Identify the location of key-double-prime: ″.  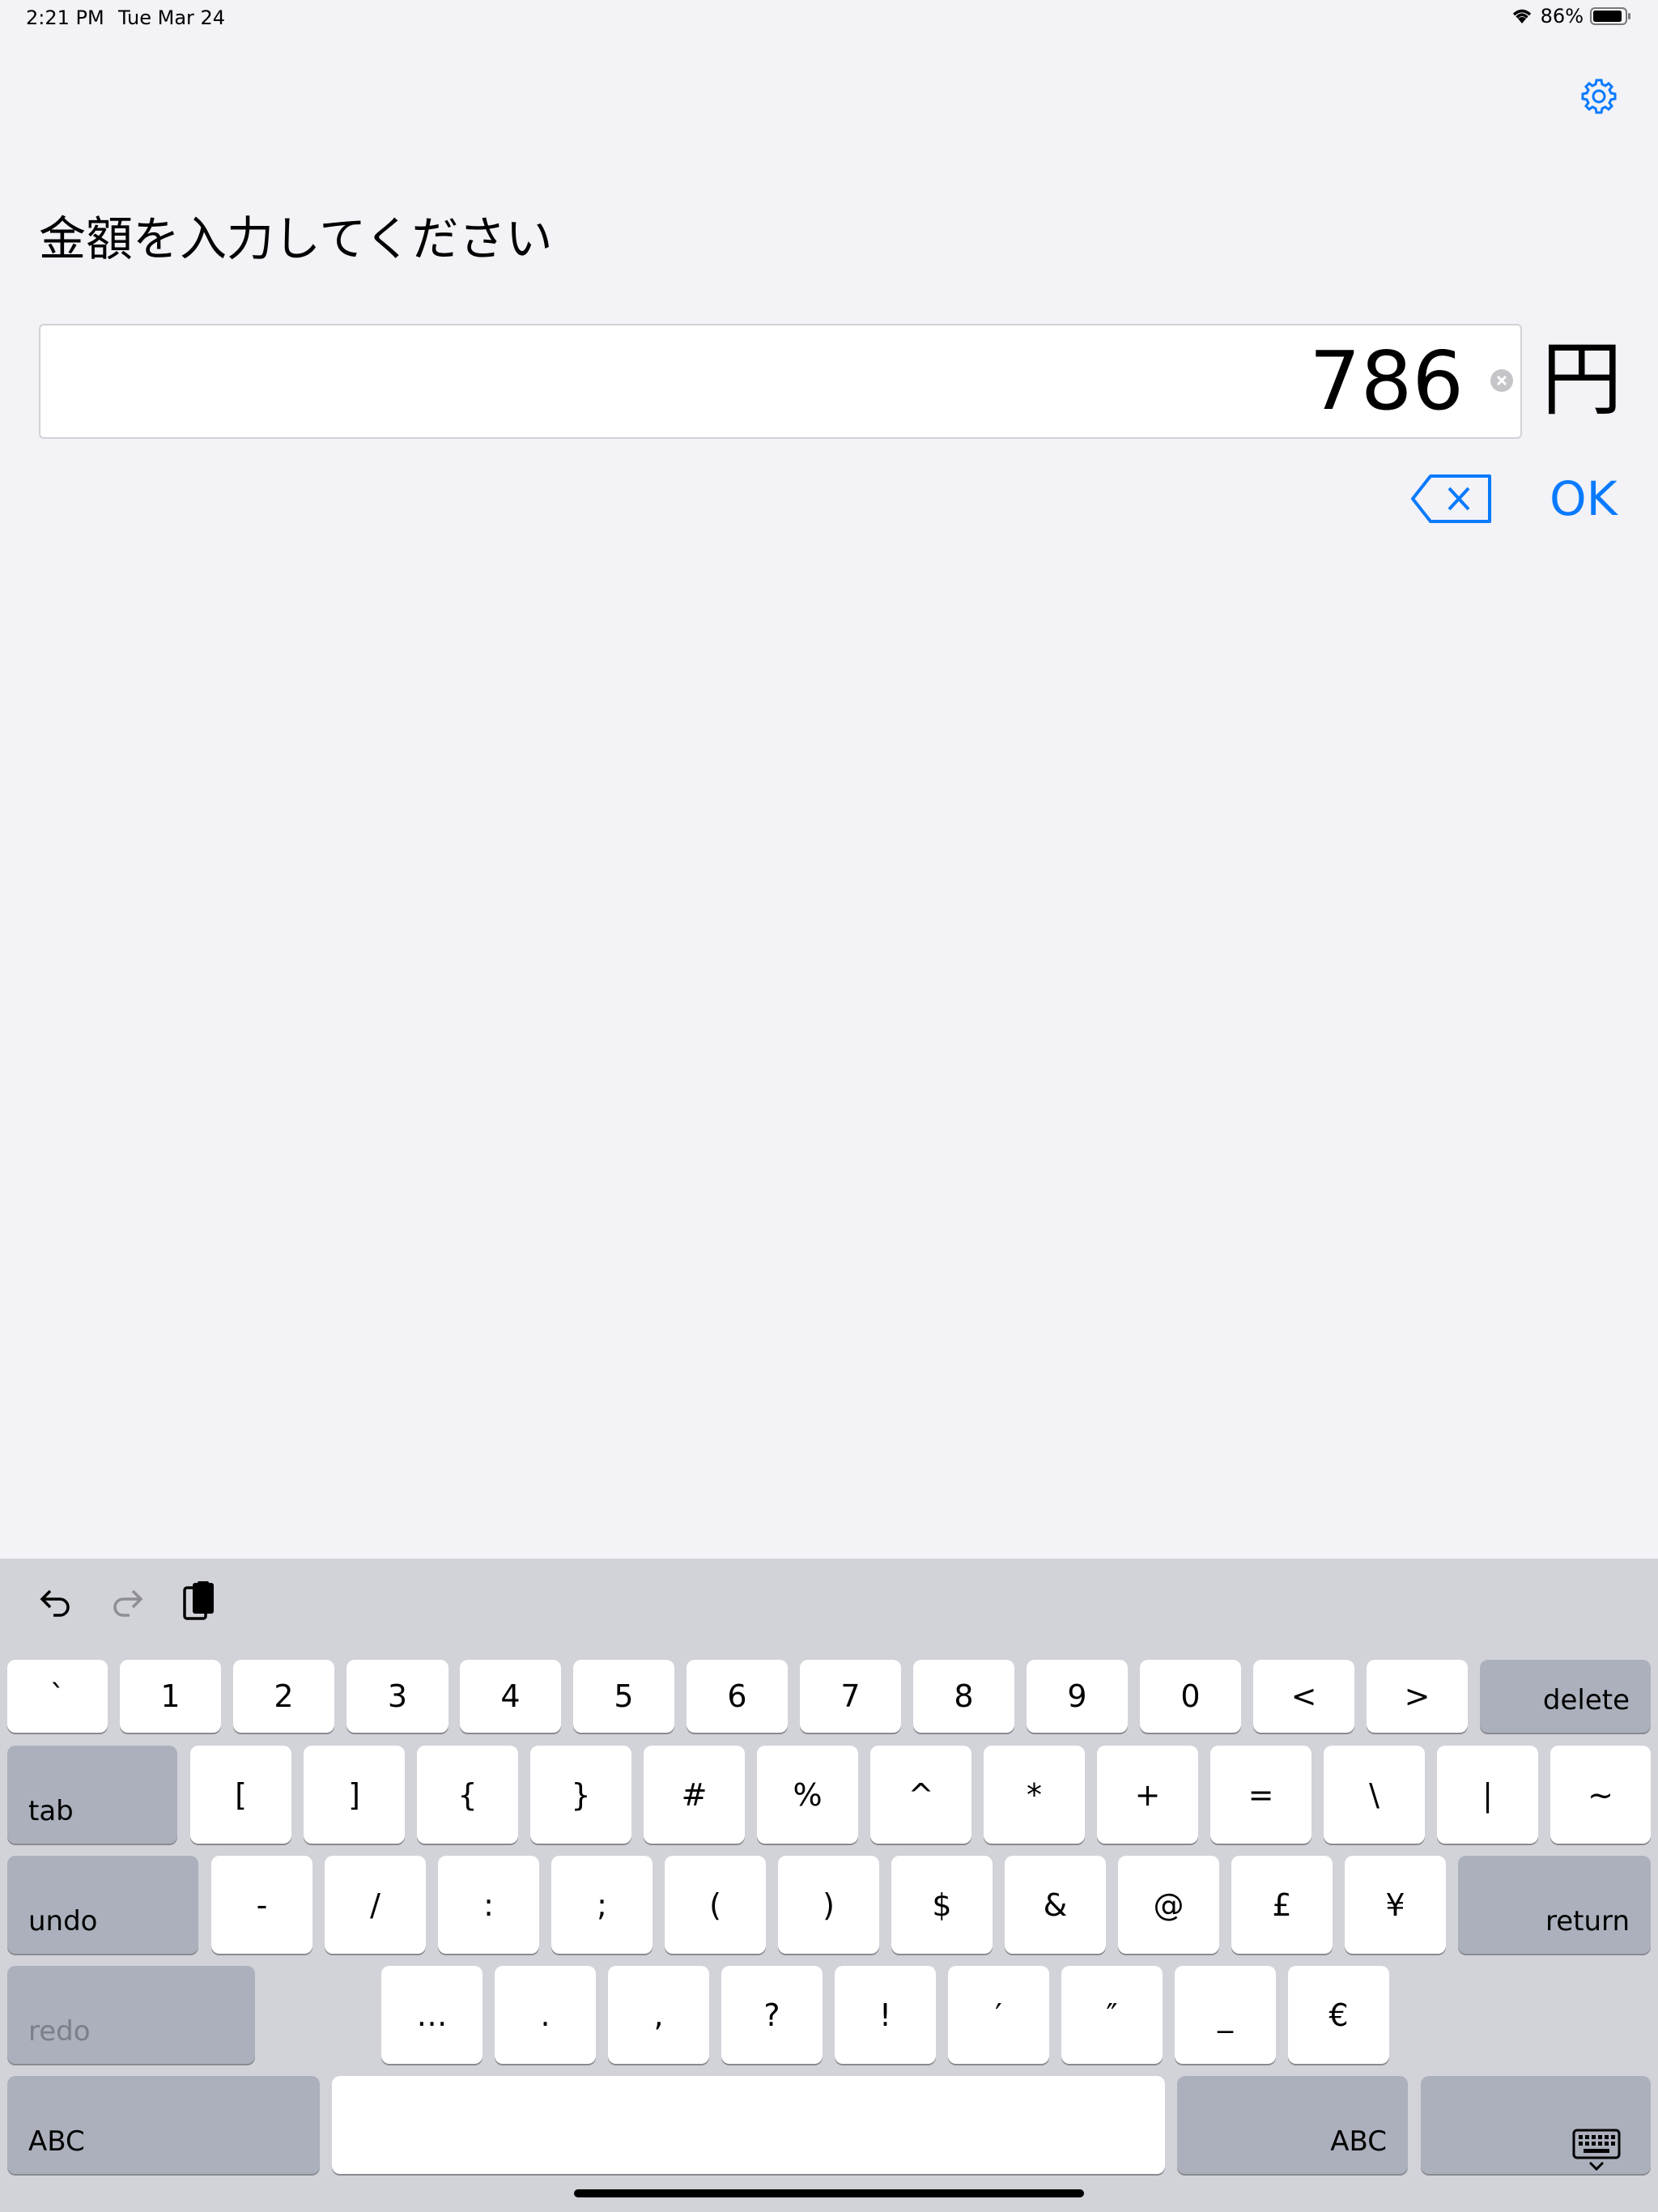
(1112, 2015).